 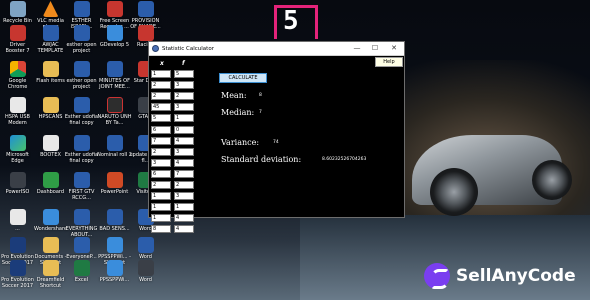 I want to click on desktop-icon: AWJAC TEMPLATE, so click(x=50, y=43).